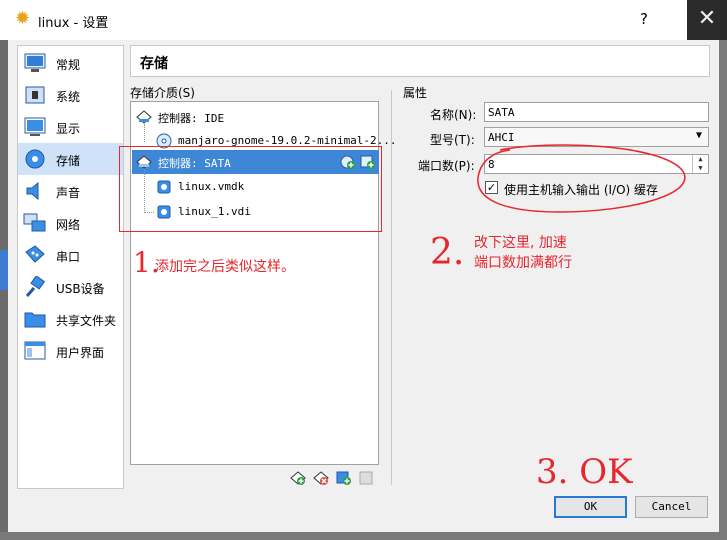 The height and width of the screenshot is (540, 727). What do you see at coordinates (255, 117) in the screenshot?
I see `tree-controller-ide: 控制器: IDE` at bounding box center [255, 117].